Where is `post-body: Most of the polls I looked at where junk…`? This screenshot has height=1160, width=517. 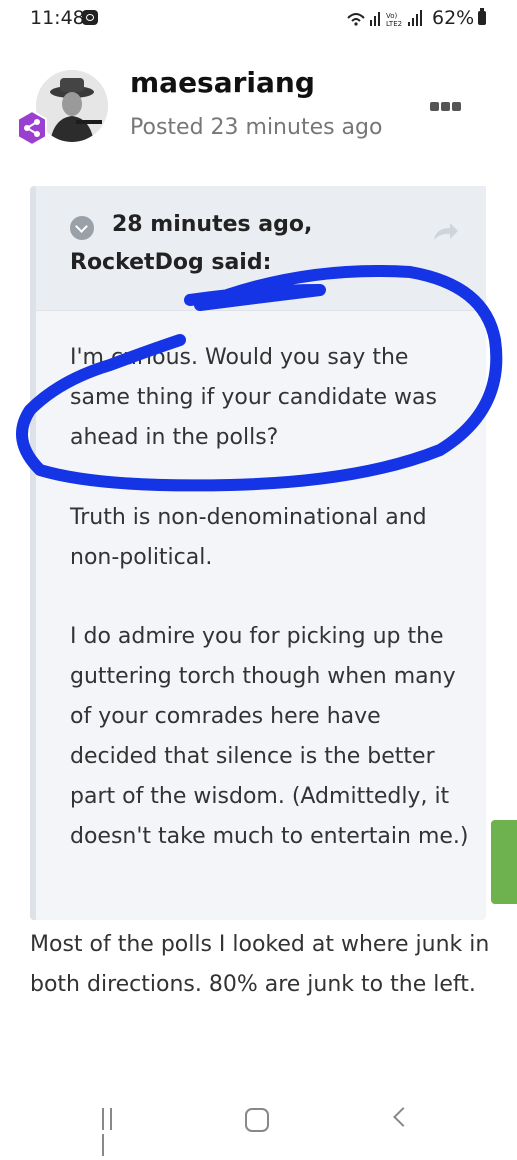
post-body: Most of the polls I looked at where junk… is located at coordinates (260, 964).